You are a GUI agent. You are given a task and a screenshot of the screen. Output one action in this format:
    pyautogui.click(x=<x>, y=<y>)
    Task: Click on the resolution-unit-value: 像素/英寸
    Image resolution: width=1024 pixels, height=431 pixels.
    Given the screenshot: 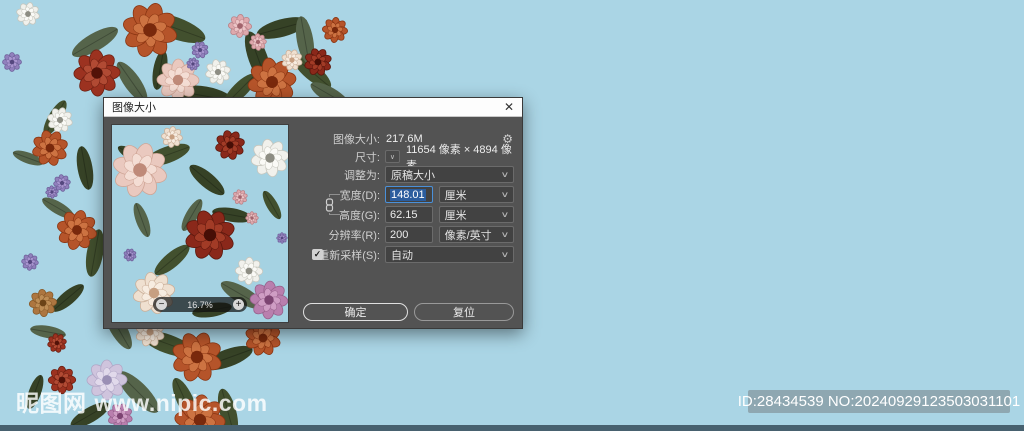 What is the action you would take?
    pyautogui.click(x=468, y=235)
    